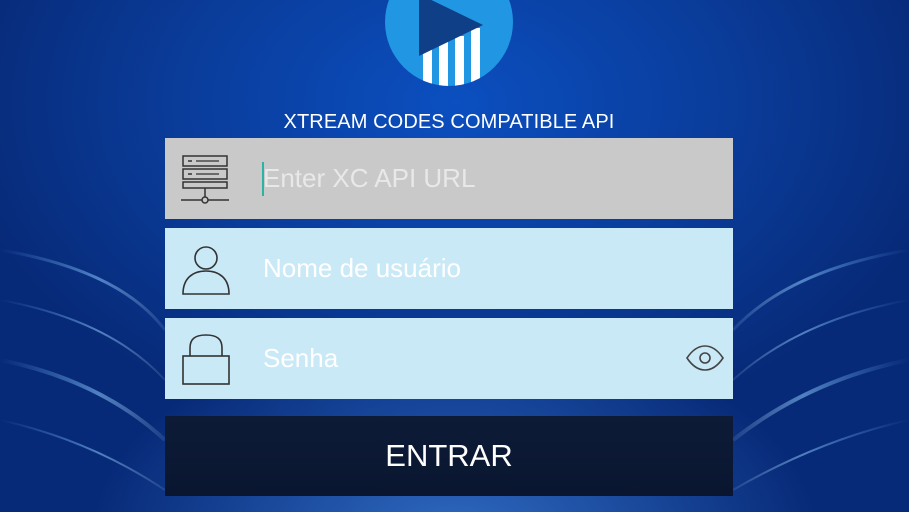  What do you see at coordinates (362, 268) in the screenshot?
I see `username-input: Nome de usuário` at bounding box center [362, 268].